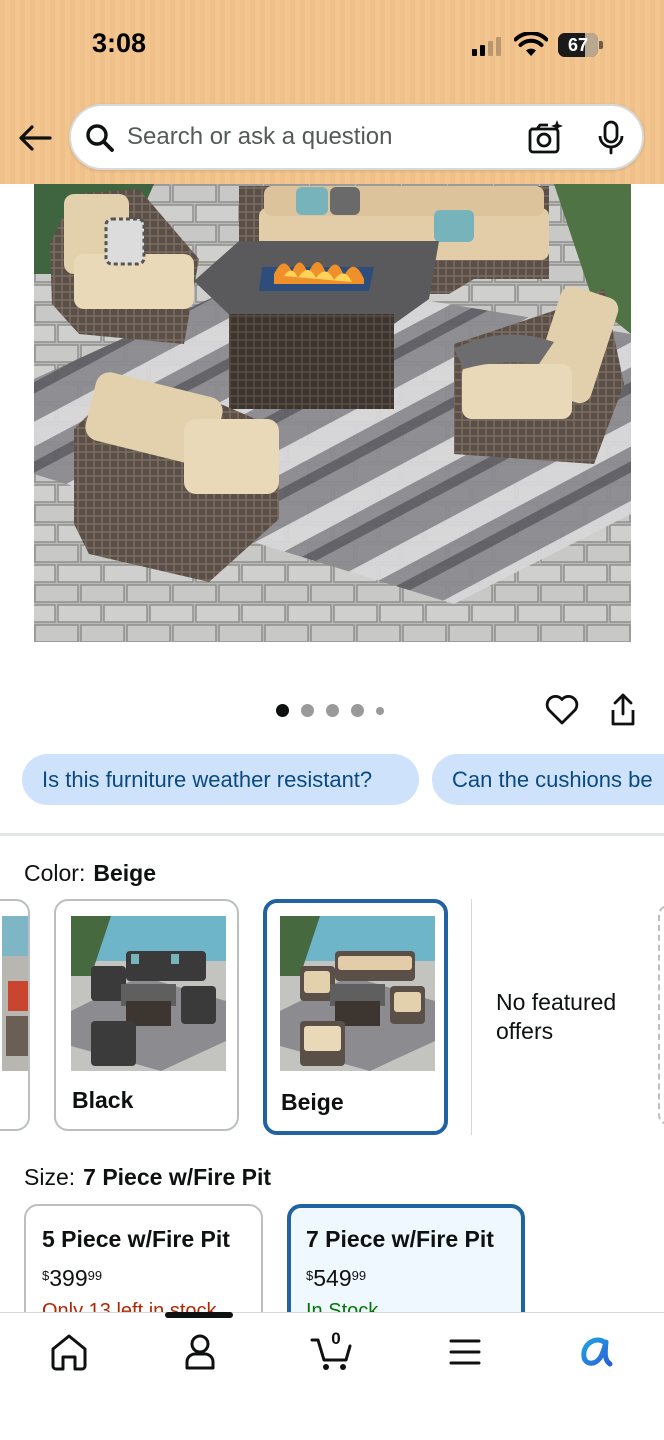 This screenshot has width=664, height=1440. What do you see at coordinates (465, 1352) in the screenshot?
I see `menu-icon` at bounding box center [465, 1352].